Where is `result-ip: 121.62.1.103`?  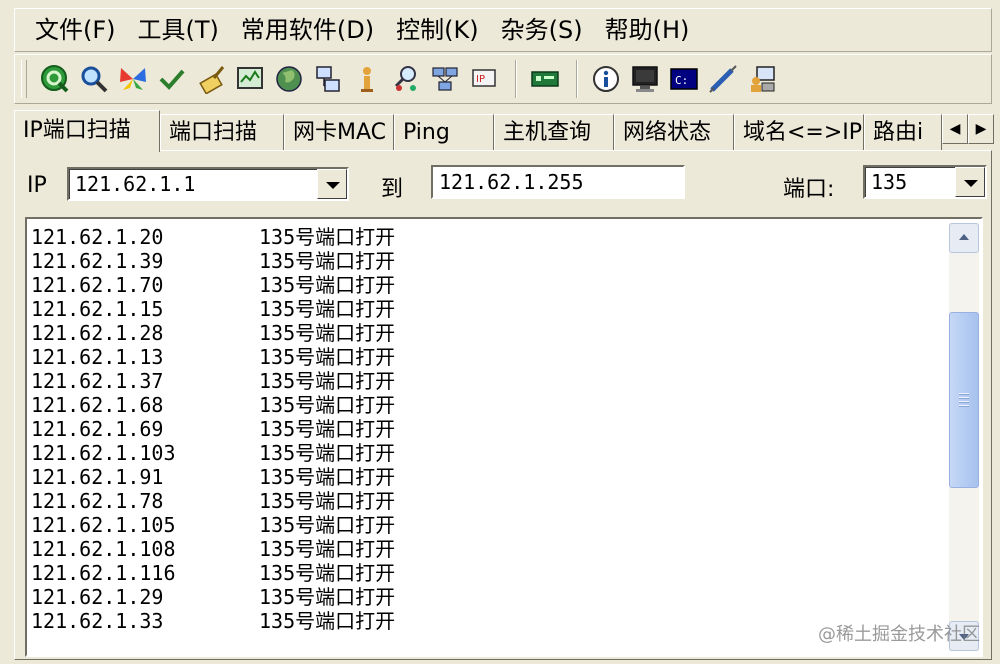 result-ip: 121.62.1.103 is located at coordinates (103, 453).